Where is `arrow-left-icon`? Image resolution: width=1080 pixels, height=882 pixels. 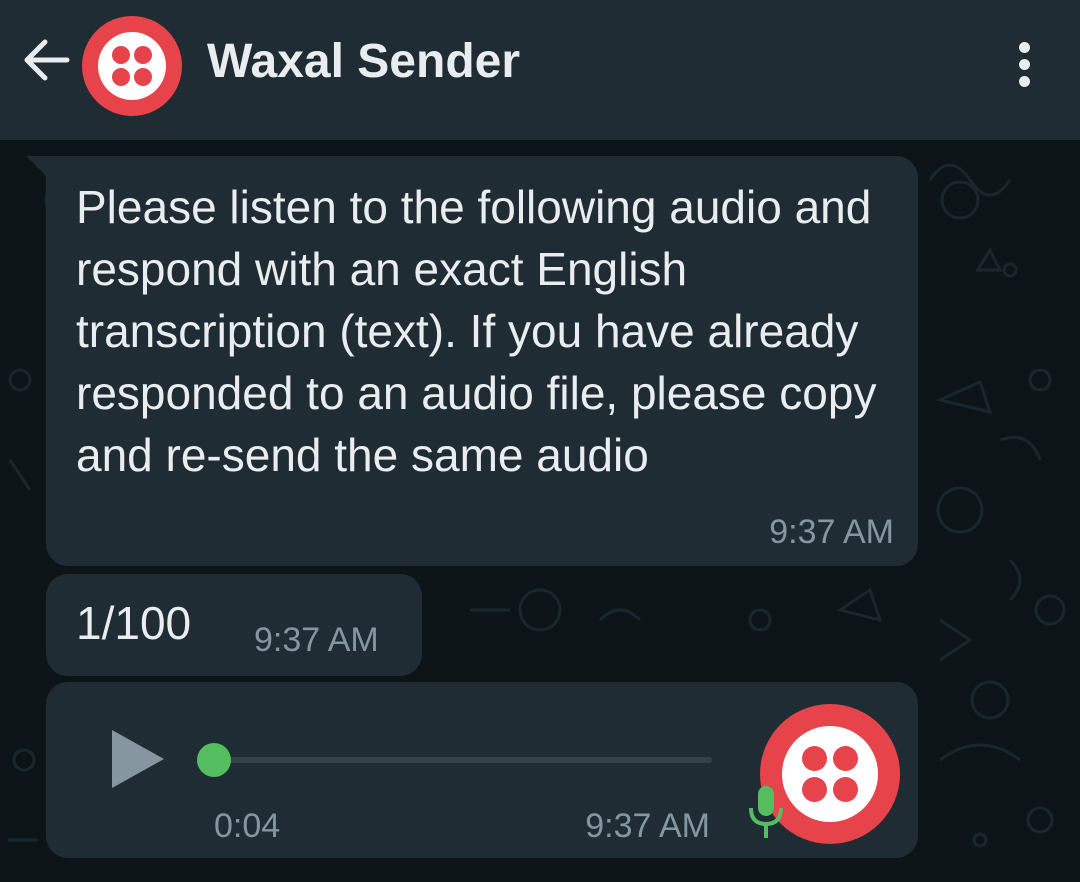 arrow-left-icon is located at coordinates (47, 60).